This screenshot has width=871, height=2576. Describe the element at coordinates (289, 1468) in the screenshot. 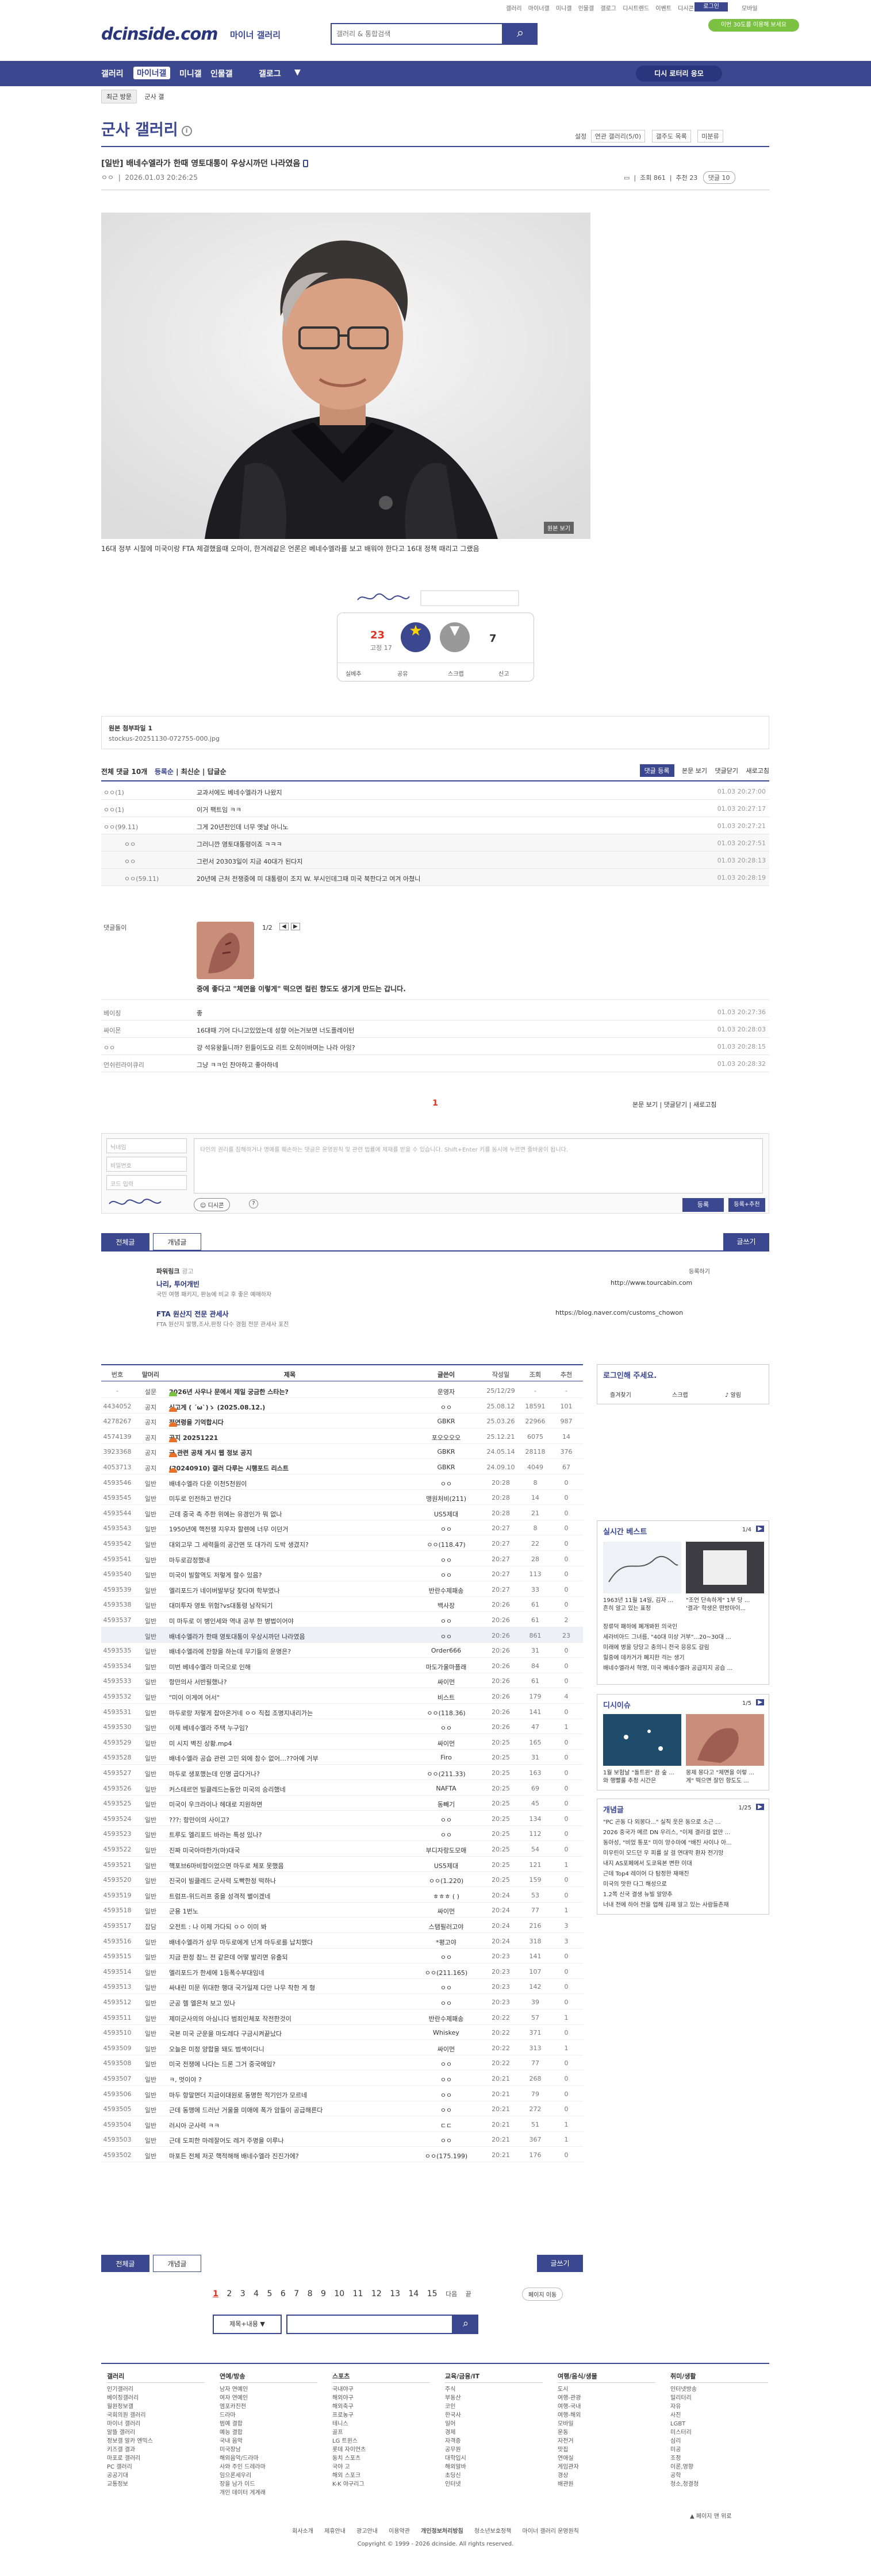

I see `row-title: (20240910) 갤러 다루는 시행포드 리스트` at that location.